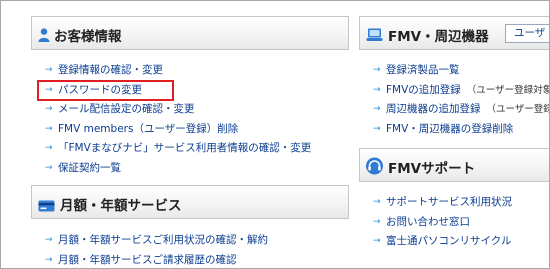  I want to click on fmv-devices-title: FMV・周辺機器, so click(438, 37).